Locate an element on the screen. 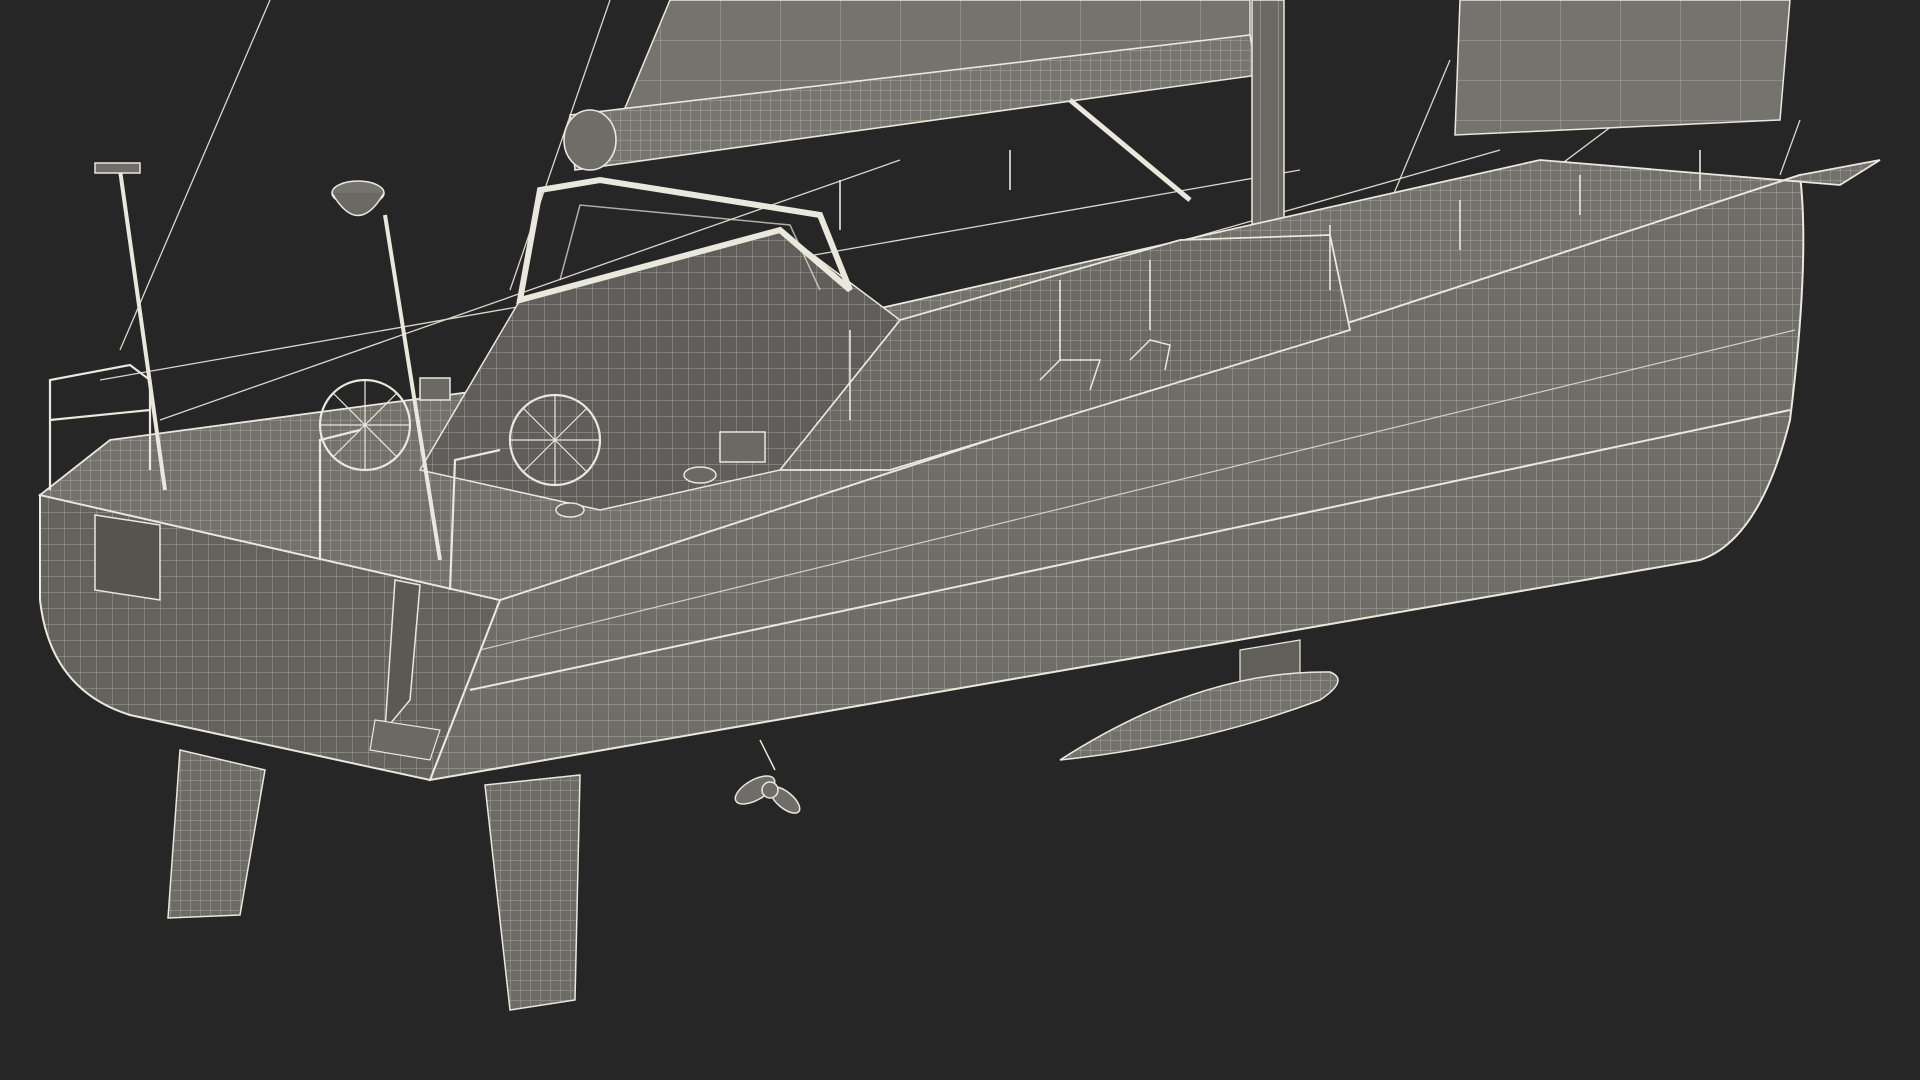 The width and height of the screenshot is (1920, 1080). rudder-port is located at coordinates (216, 834).